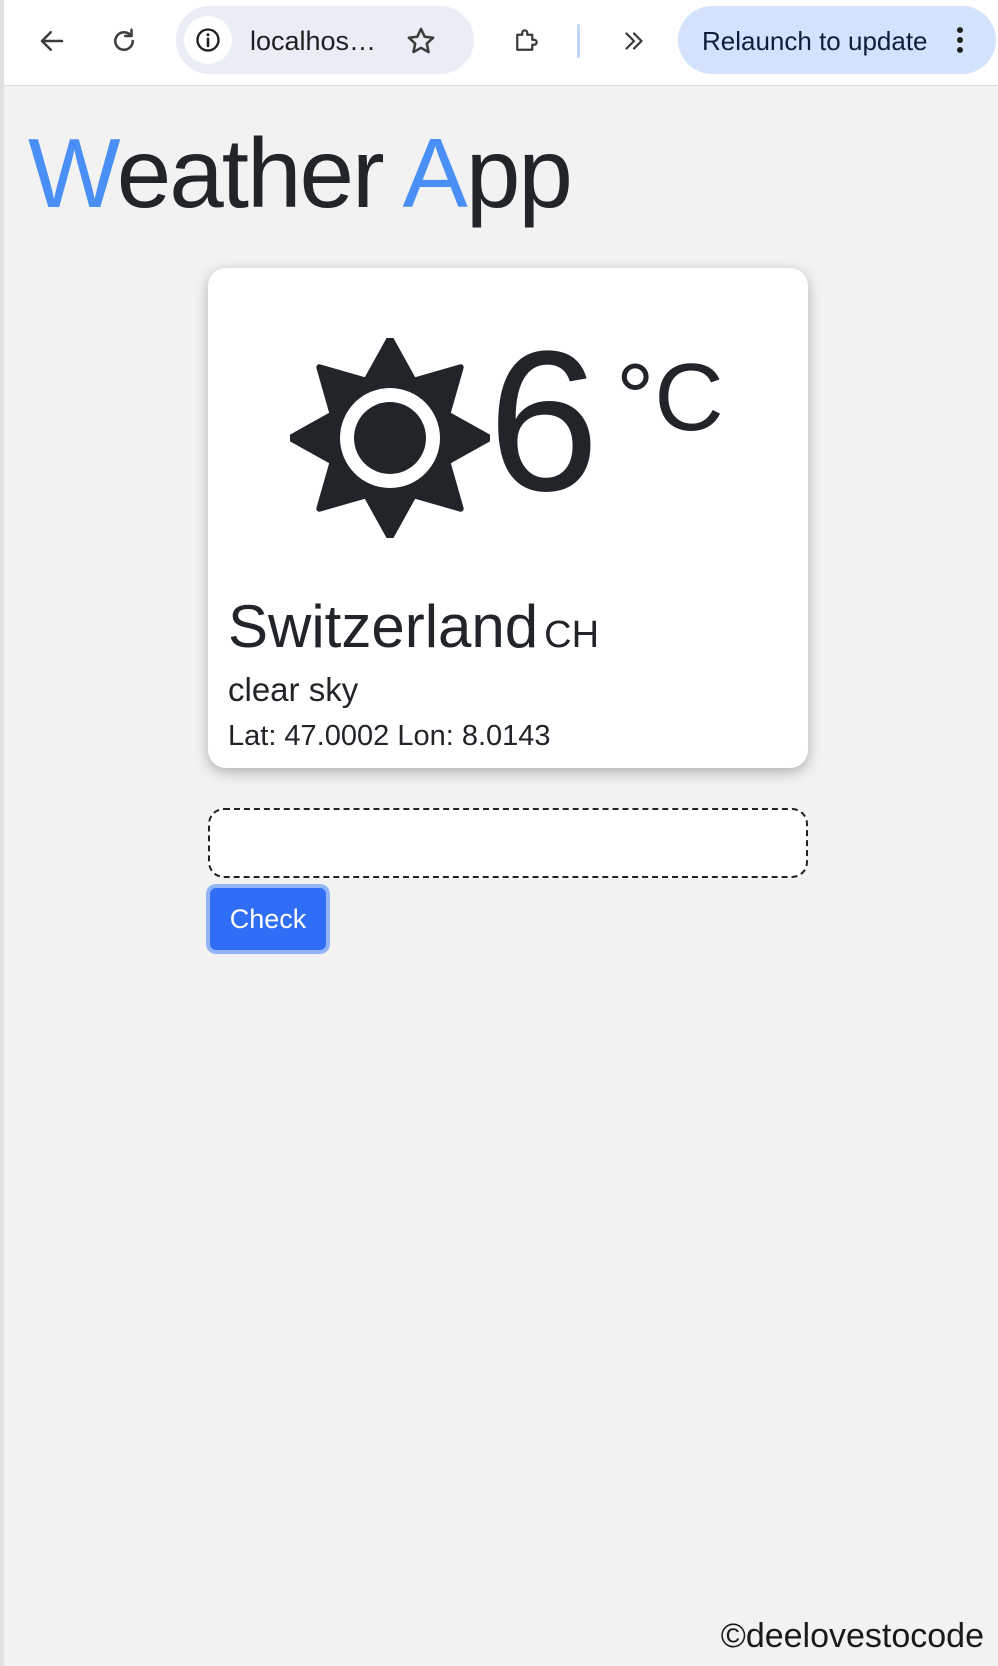 The height and width of the screenshot is (1666, 998). What do you see at coordinates (389, 736) in the screenshot?
I see `coordinates: Lat: 47.0002 Lon: 8.0143` at bounding box center [389, 736].